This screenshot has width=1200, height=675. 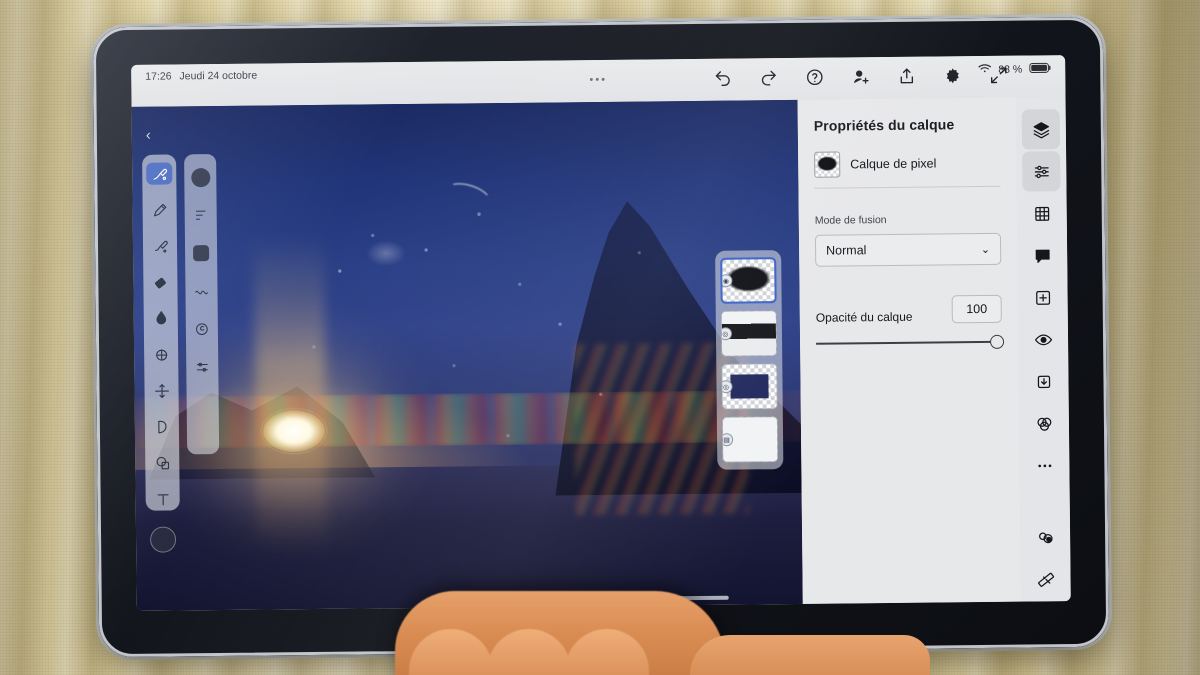 I want to click on lens-flare-vertical, so click(x=290, y=392).